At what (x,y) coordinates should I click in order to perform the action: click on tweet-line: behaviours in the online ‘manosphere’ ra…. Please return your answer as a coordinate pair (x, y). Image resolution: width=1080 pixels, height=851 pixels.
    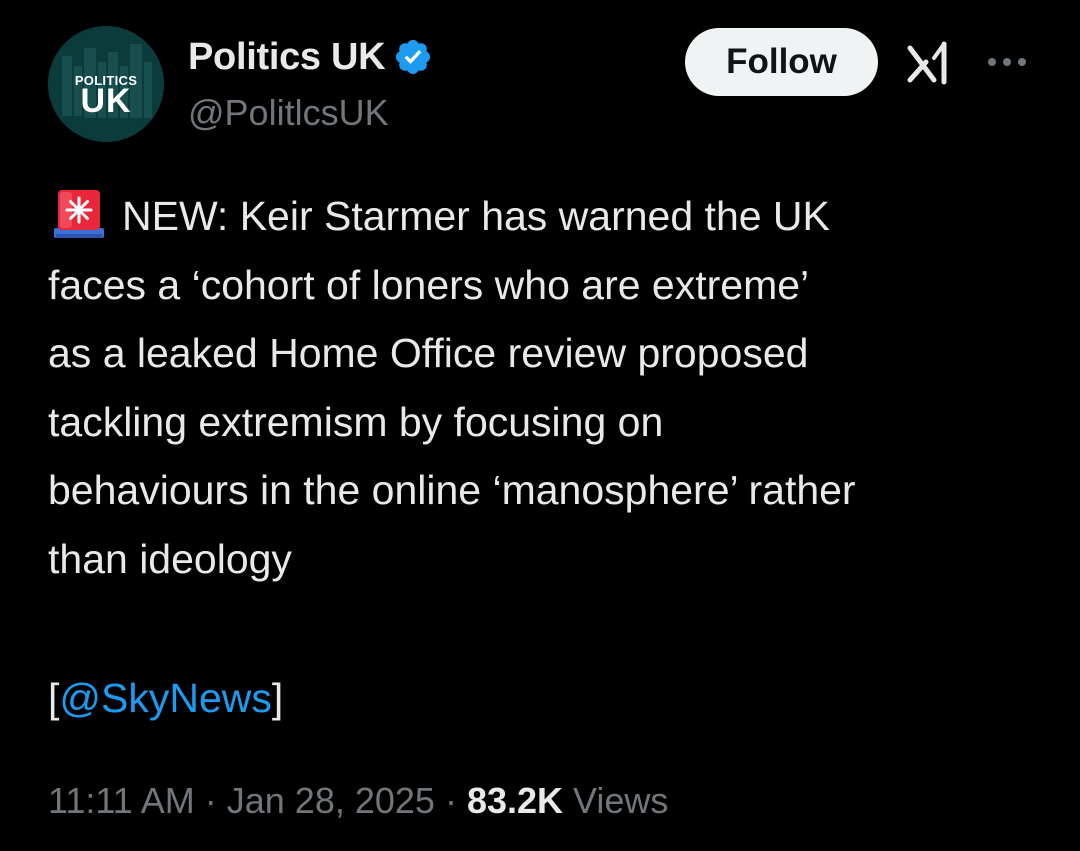
    Looking at the image, I should click on (452, 490).